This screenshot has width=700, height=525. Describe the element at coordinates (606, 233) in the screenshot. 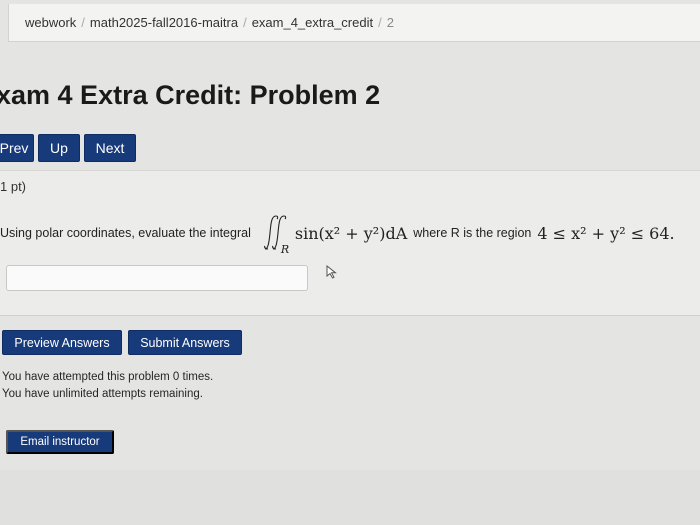

I see `region-inequality: 4 ≤ x² + y² ≤ 64.` at that location.